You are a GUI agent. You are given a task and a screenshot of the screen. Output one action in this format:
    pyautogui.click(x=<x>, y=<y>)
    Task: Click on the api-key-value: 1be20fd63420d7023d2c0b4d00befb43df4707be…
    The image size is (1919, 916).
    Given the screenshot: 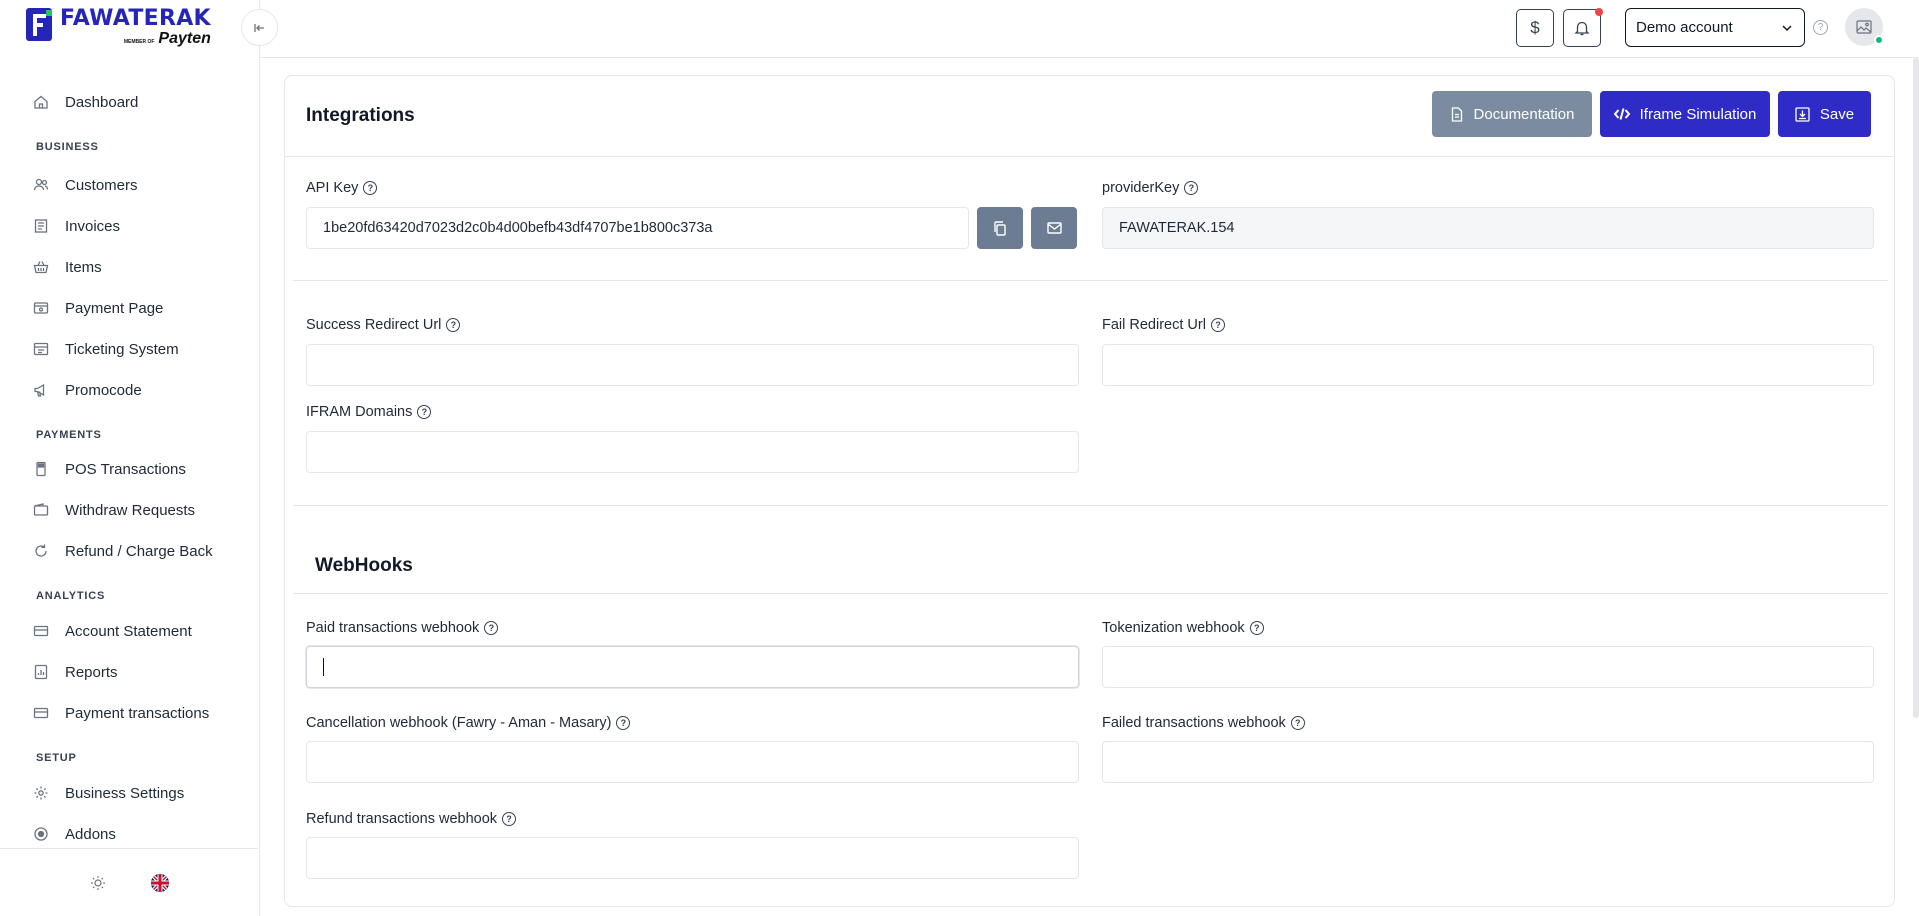 What is the action you would take?
    pyautogui.click(x=518, y=228)
    